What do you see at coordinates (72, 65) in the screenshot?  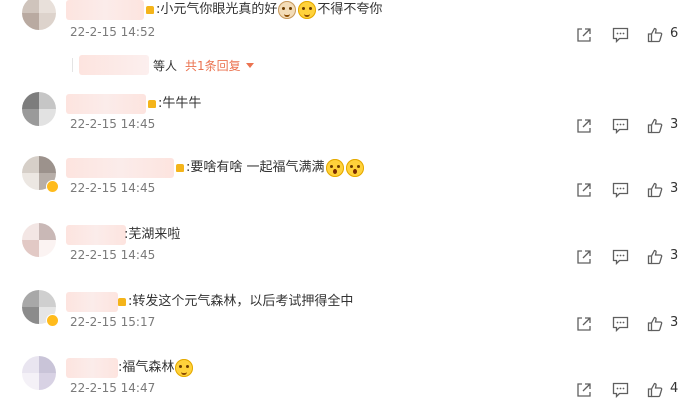 I see `divider` at bounding box center [72, 65].